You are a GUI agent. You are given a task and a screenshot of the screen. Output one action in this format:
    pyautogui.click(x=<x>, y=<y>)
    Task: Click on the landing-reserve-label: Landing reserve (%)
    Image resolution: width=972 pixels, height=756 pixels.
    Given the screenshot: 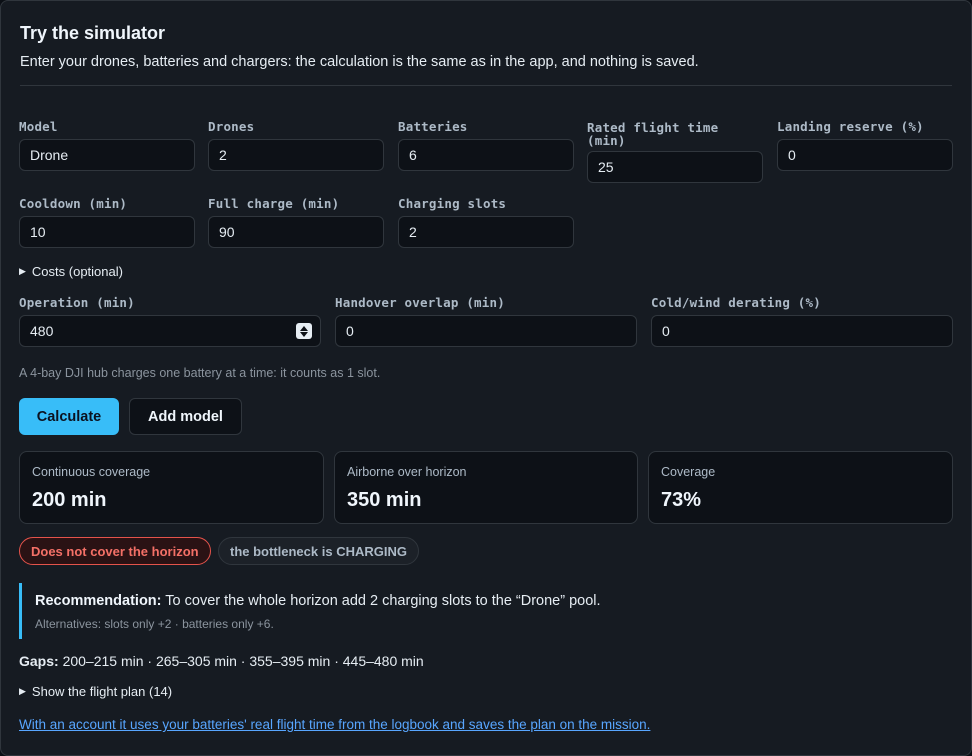 What is the action you would take?
    pyautogui.click(x=850, y=126)
    